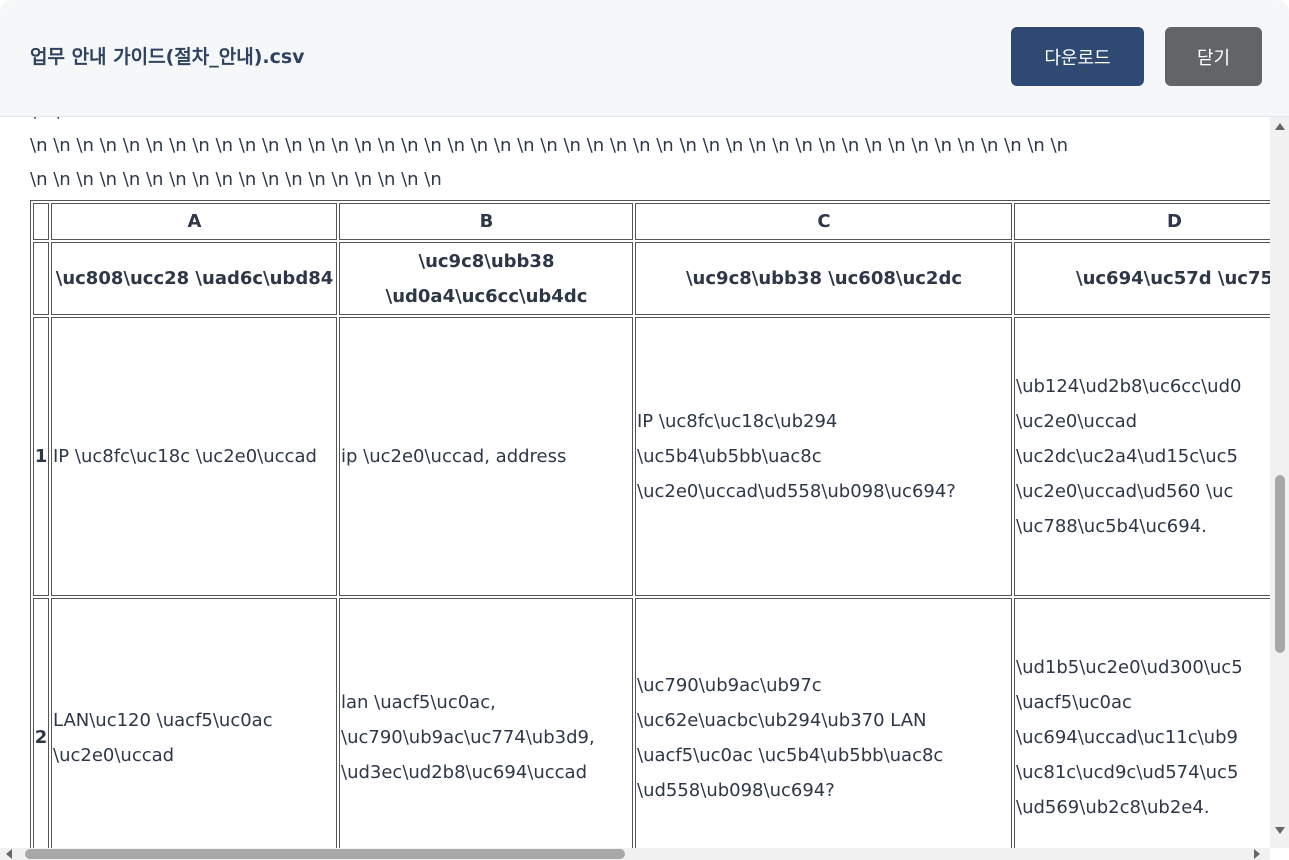  What do you see at coordinates (650, 123) in the screenshot?
I see `newline-text-line: \n \n` at bounding box center [650, 123].